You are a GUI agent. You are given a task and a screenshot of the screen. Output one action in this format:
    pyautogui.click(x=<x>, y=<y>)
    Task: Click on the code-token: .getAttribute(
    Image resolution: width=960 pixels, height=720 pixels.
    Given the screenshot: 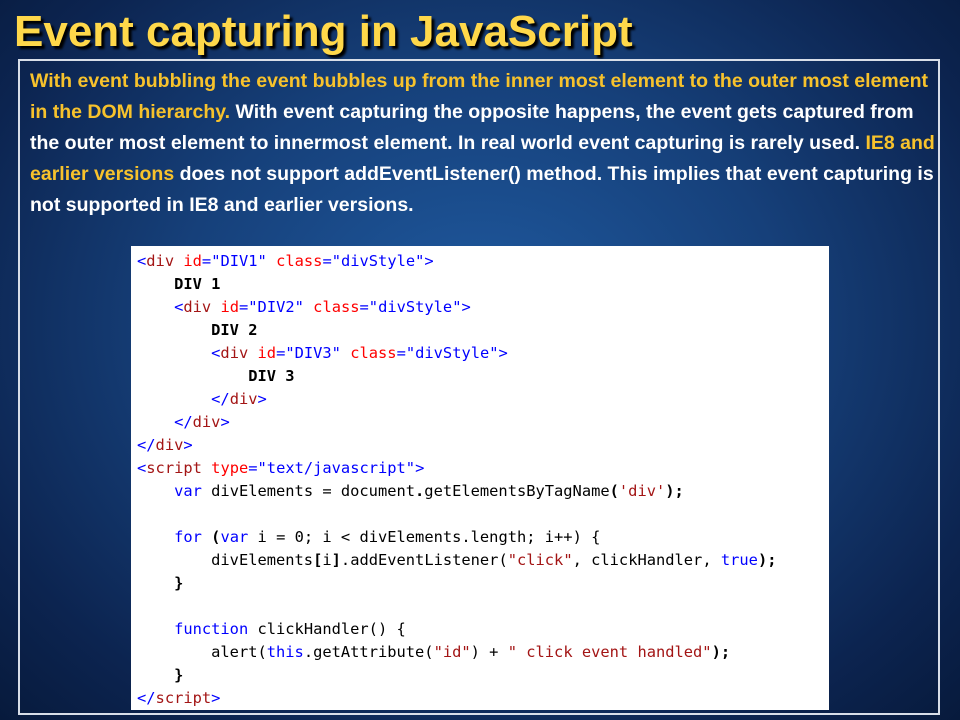 What is the action you would take?
    pyautogui.click(x=368, y=652)
    